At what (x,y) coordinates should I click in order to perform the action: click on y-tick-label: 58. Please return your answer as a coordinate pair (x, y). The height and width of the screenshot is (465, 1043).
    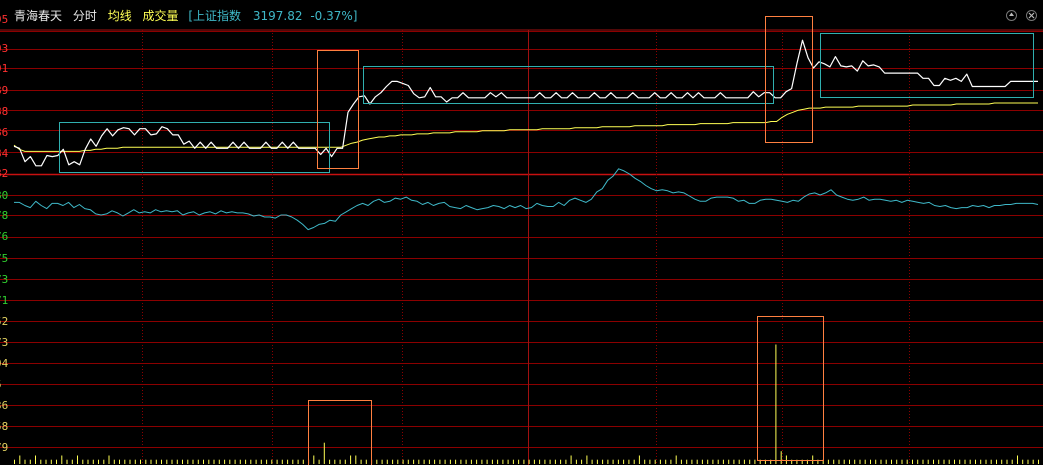
    Looking at the image, I should click on (4, 426).